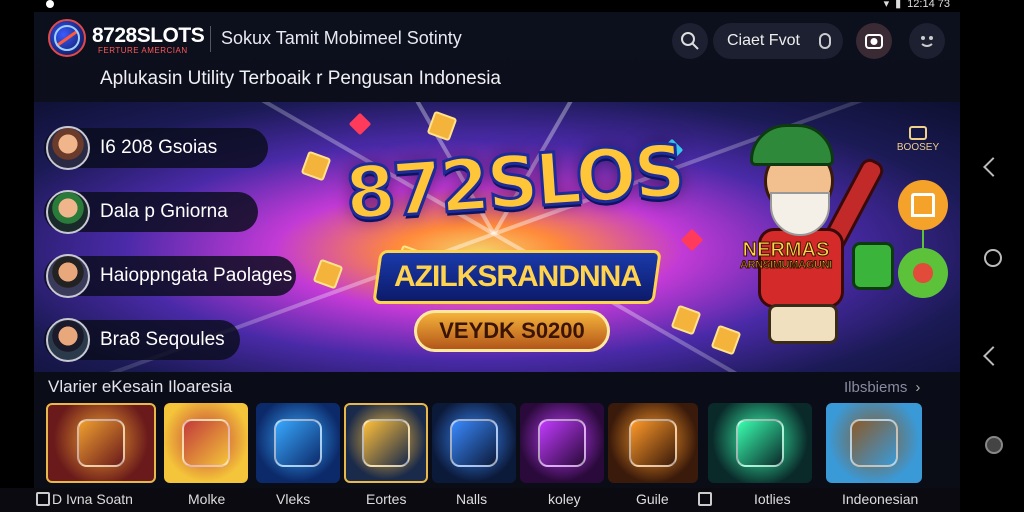 The image size is (1024, 512). I want to click on camera-icon, so click(874, 41).